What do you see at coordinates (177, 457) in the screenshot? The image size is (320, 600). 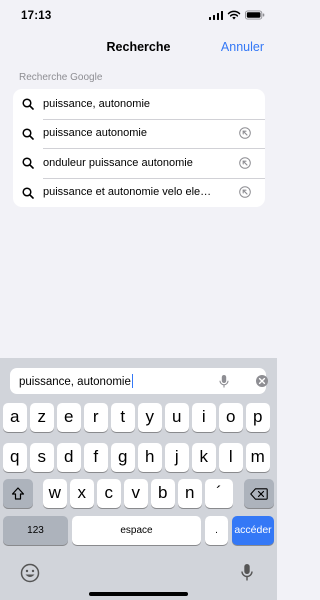 I see `key-j: j` at bounding box center [177, 457].